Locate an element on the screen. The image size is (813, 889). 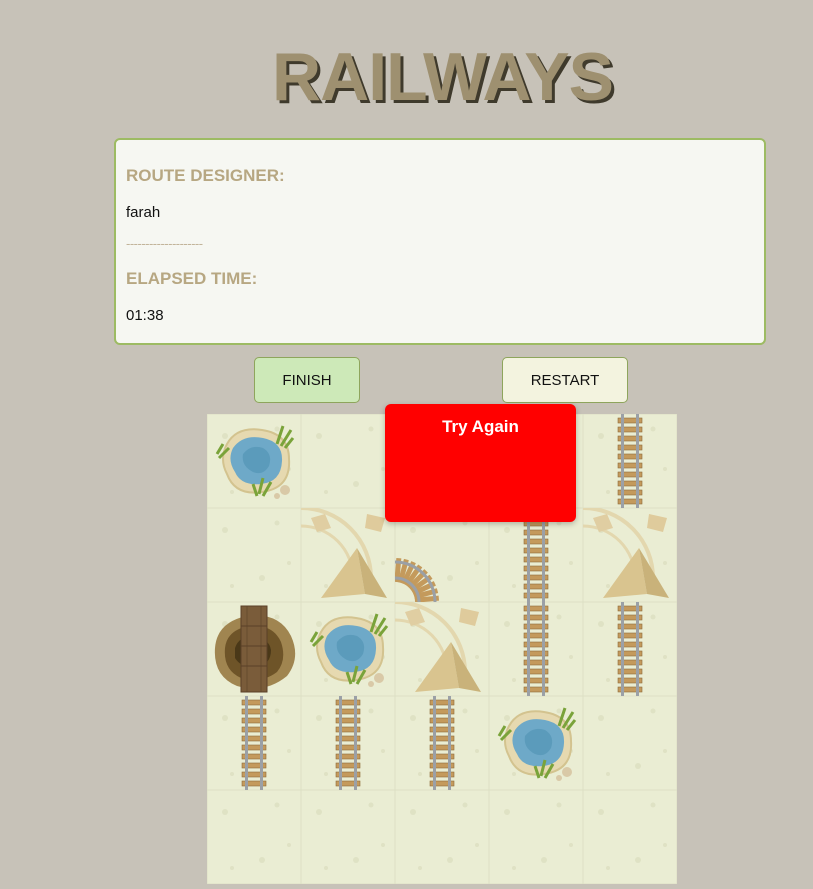
elapsed-time-value: 01:38 is located at coordinates (145, 315).